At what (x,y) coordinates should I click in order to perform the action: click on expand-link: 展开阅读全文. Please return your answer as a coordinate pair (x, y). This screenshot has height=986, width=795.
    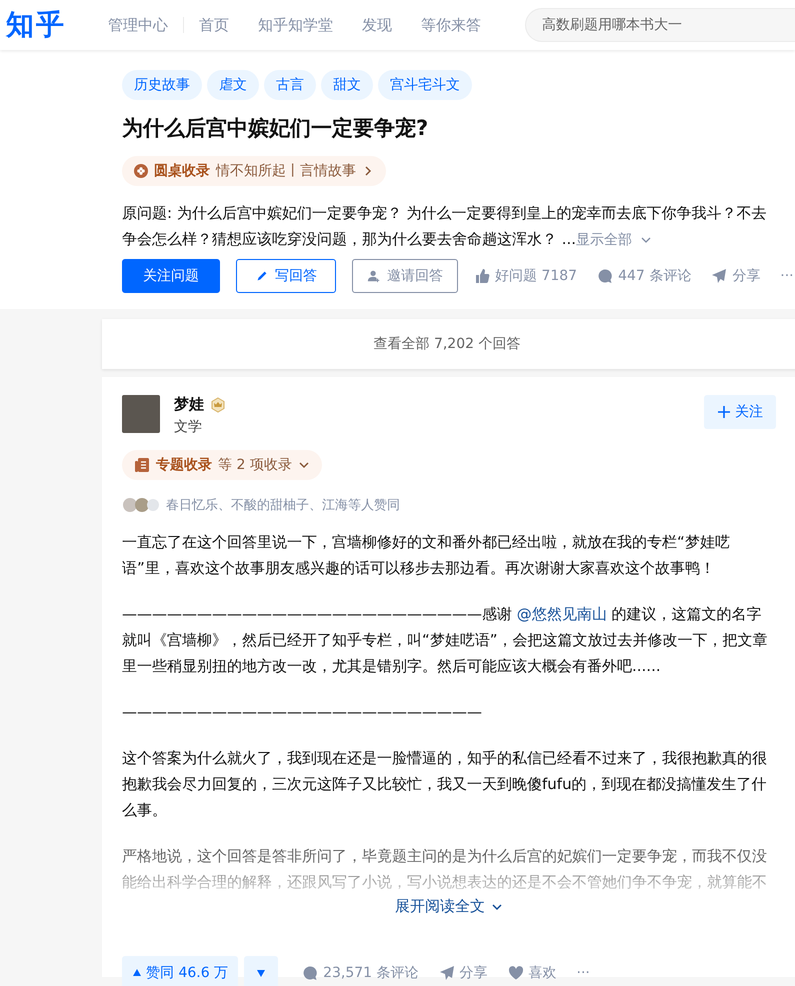
    Looking at the image, I should click on (449, 906).